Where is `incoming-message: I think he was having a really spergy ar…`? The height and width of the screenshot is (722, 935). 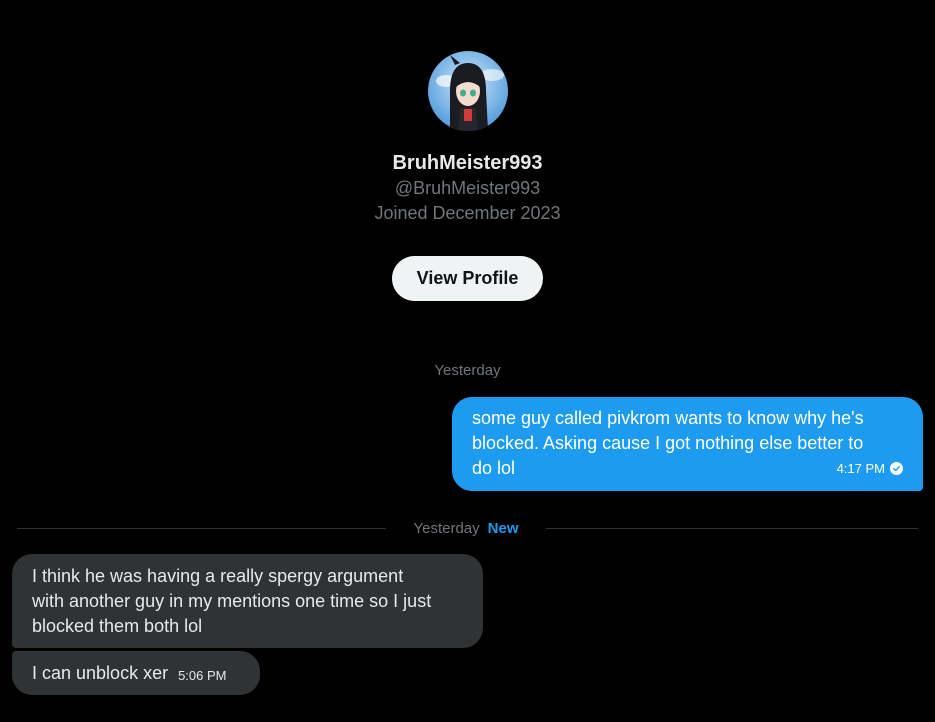 incoming-message: I think he was having a really spergy ar… is located at coordinates (247, 601).